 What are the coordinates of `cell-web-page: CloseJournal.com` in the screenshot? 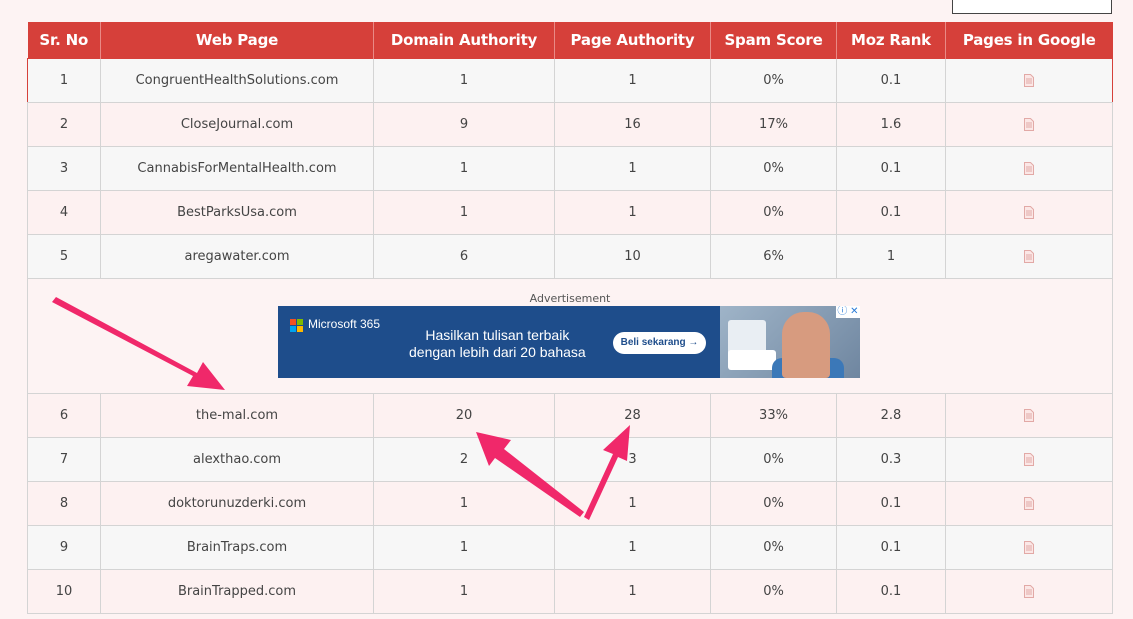 It's located at (237, 124).